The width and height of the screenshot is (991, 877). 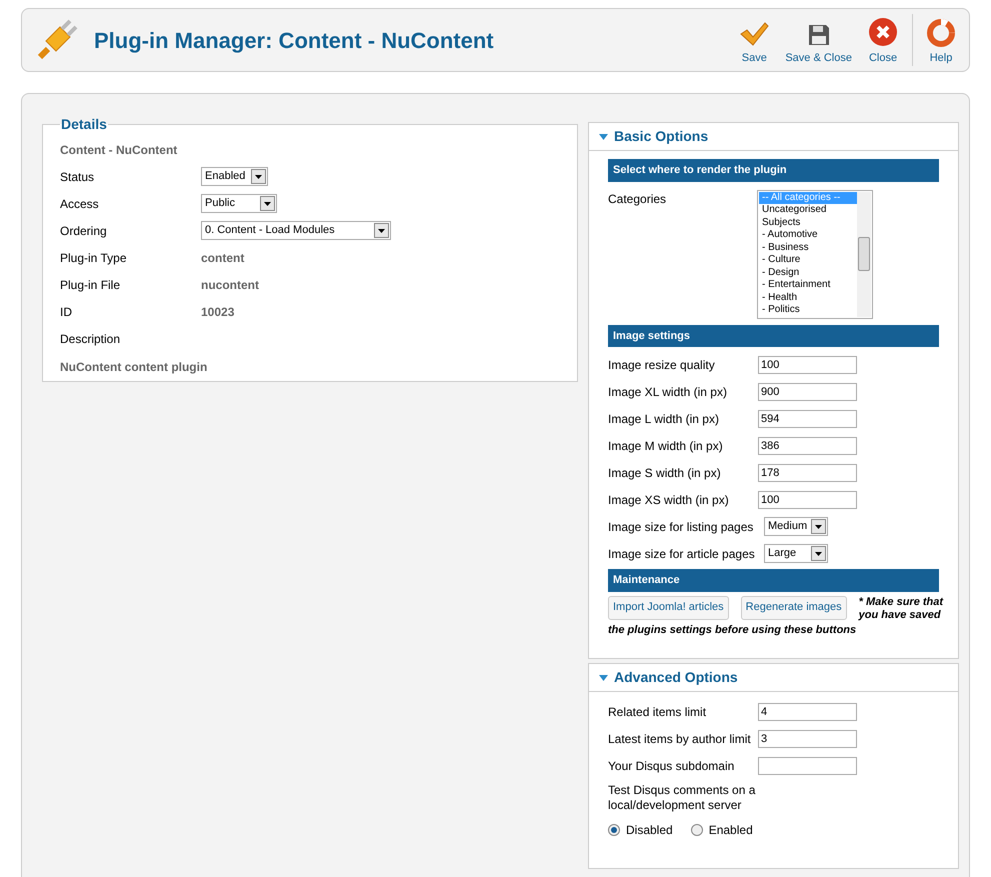 I want to click on radio-option: Enabled, so click(x=721, y=830).